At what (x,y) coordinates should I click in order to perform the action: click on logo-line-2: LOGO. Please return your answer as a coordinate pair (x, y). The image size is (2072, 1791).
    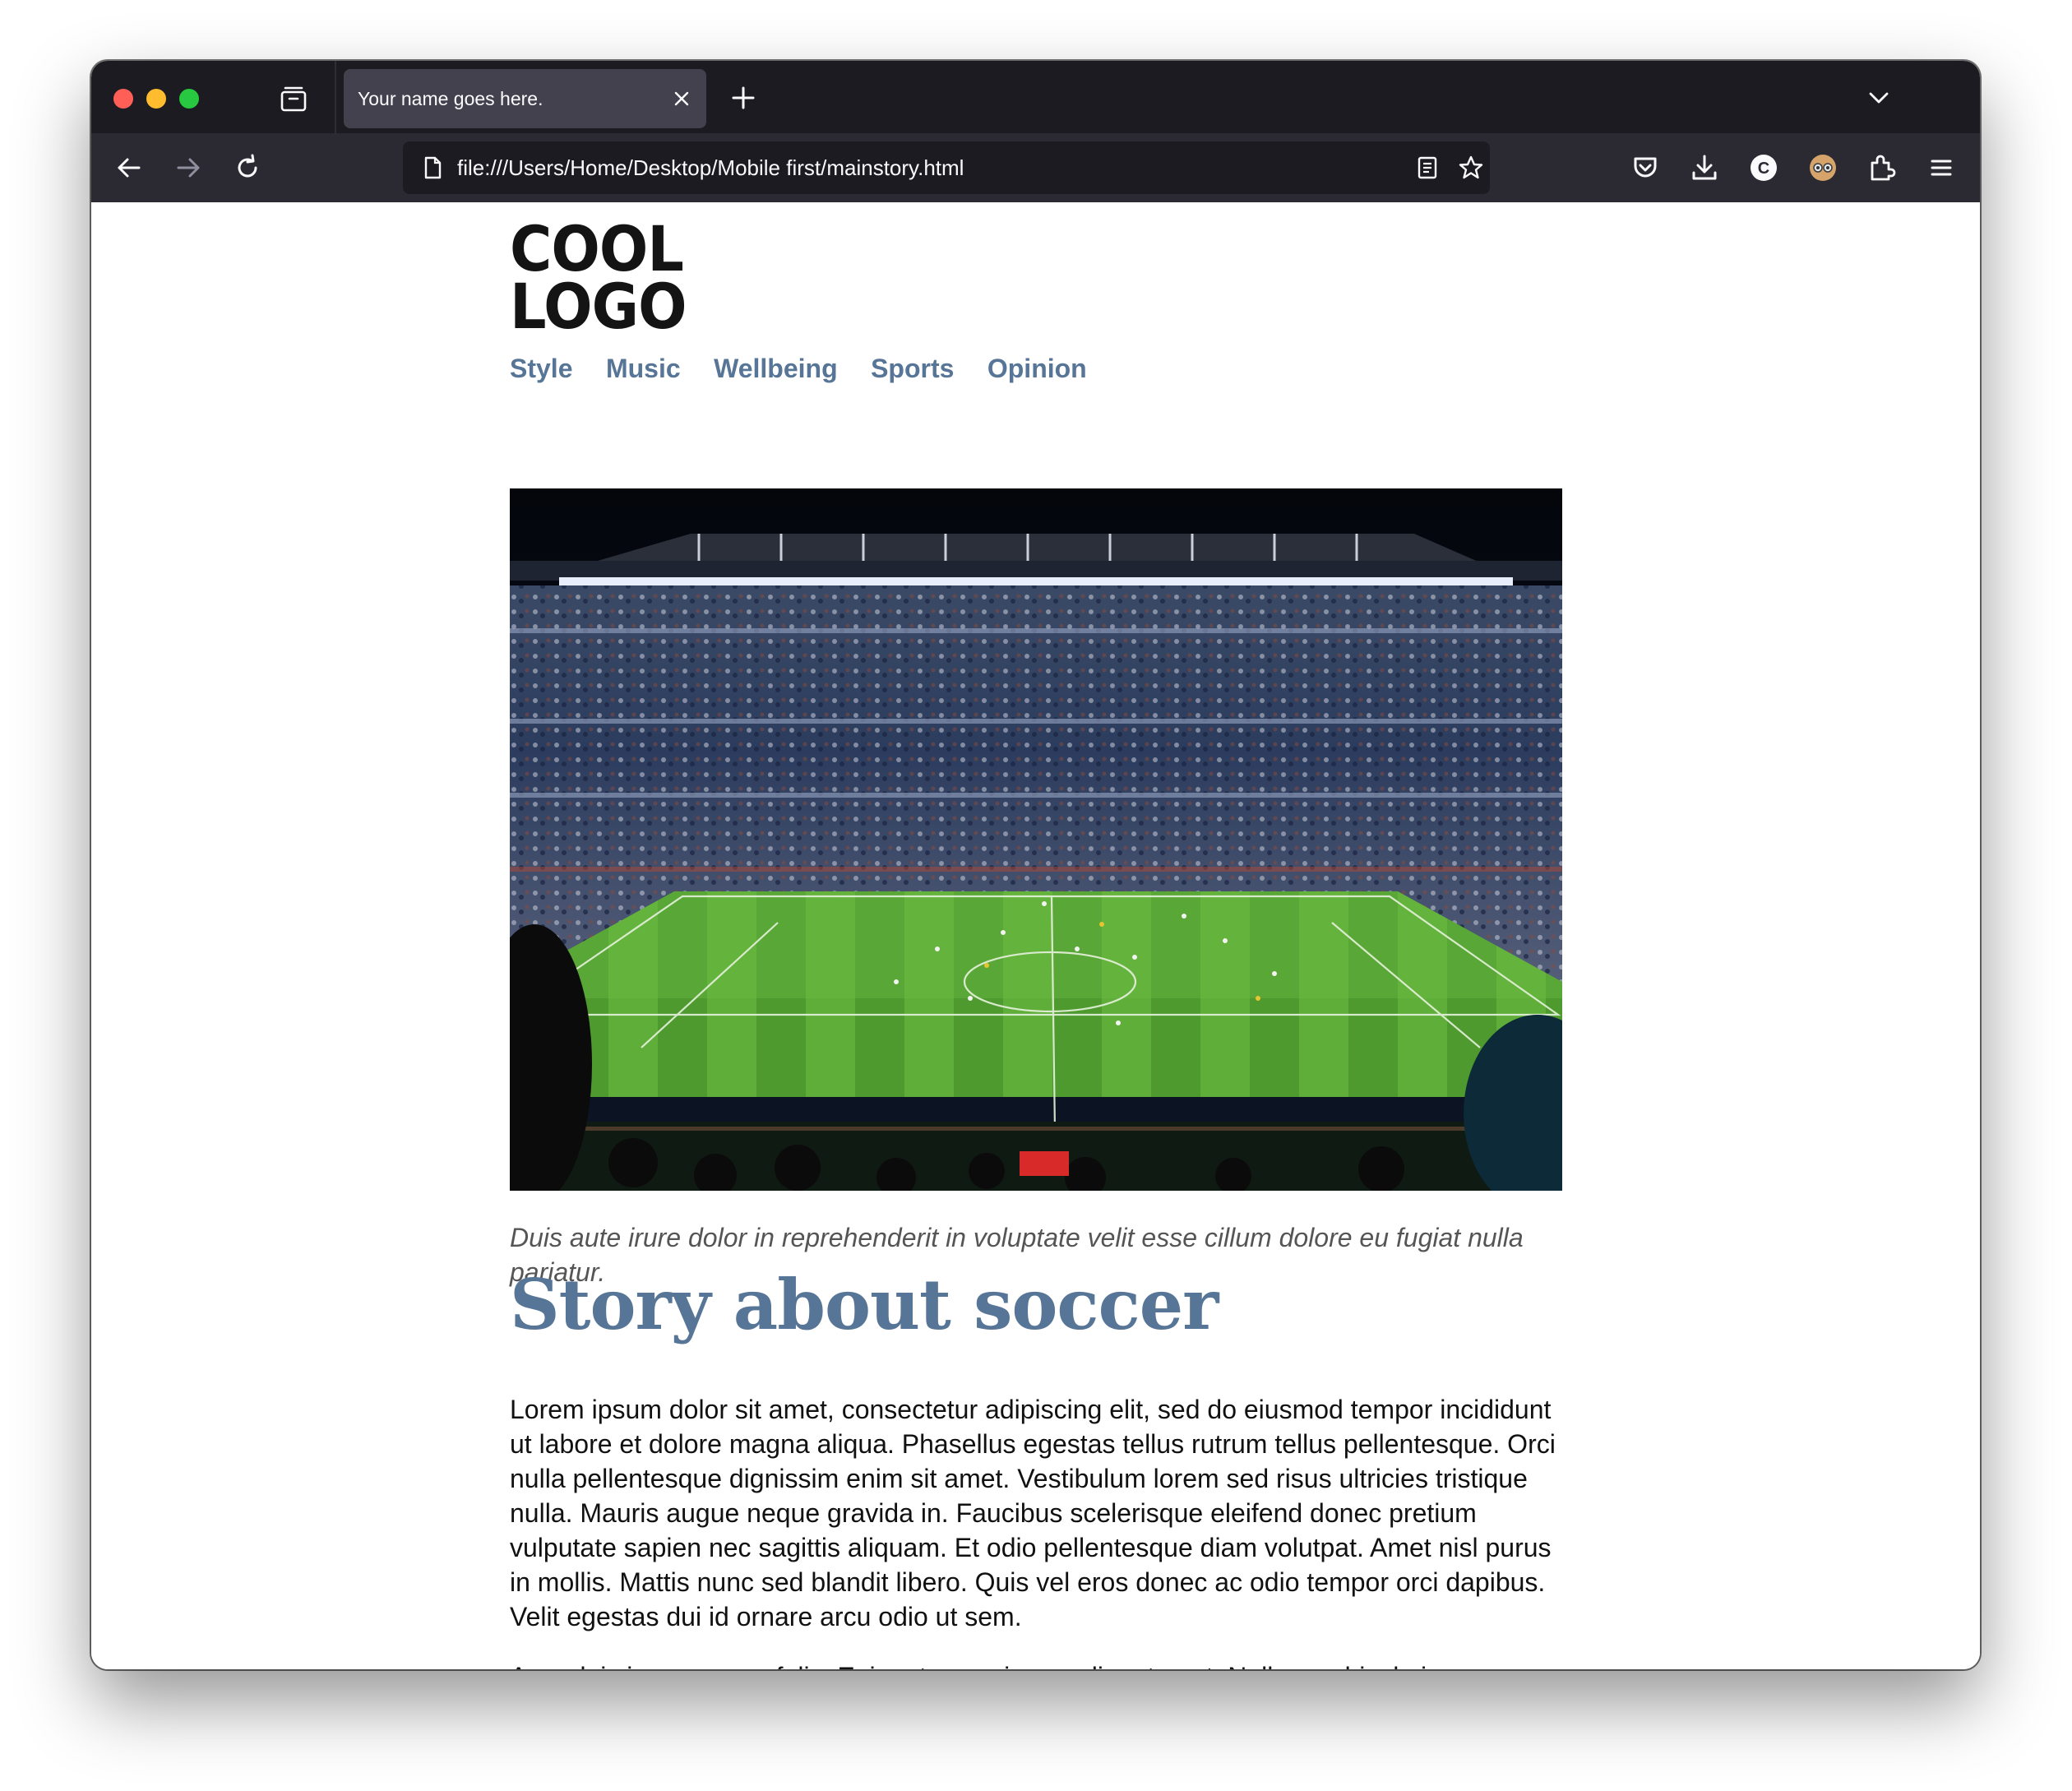
    Looking at the image, I should click on (598, 306).